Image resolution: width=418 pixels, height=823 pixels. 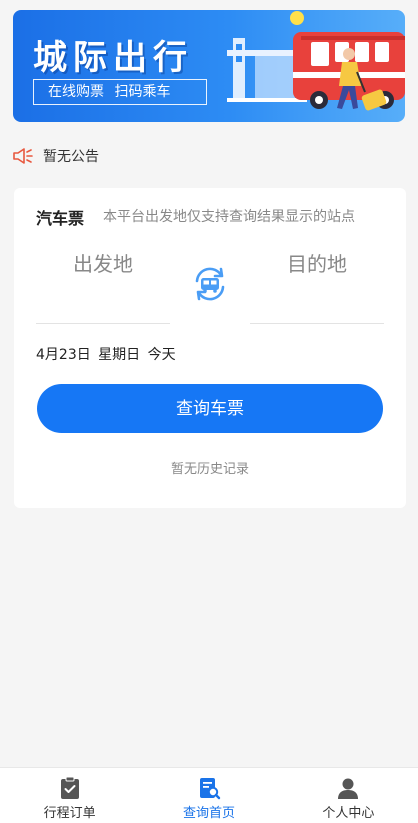 What do you see at coordinates (317, 323) in the screenshot?
I see `destination-underline` at bounding box center [317, 323].